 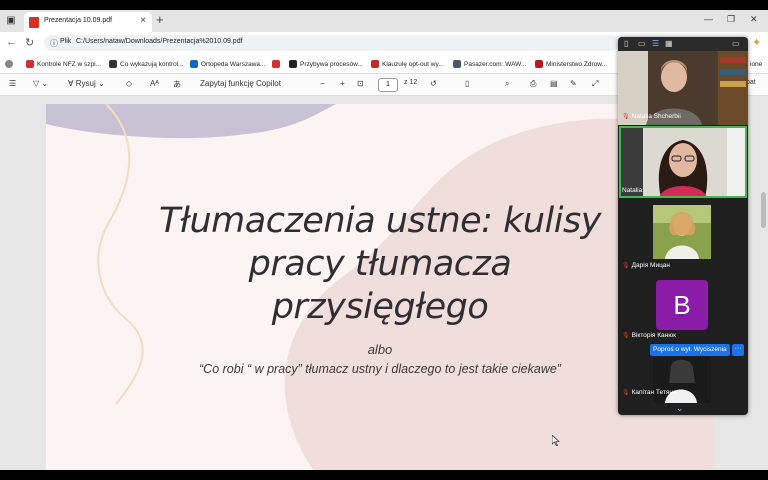 I want to click on participant-tile: 🎙 Natalia Shcherbii, so click(x=683, y=88).